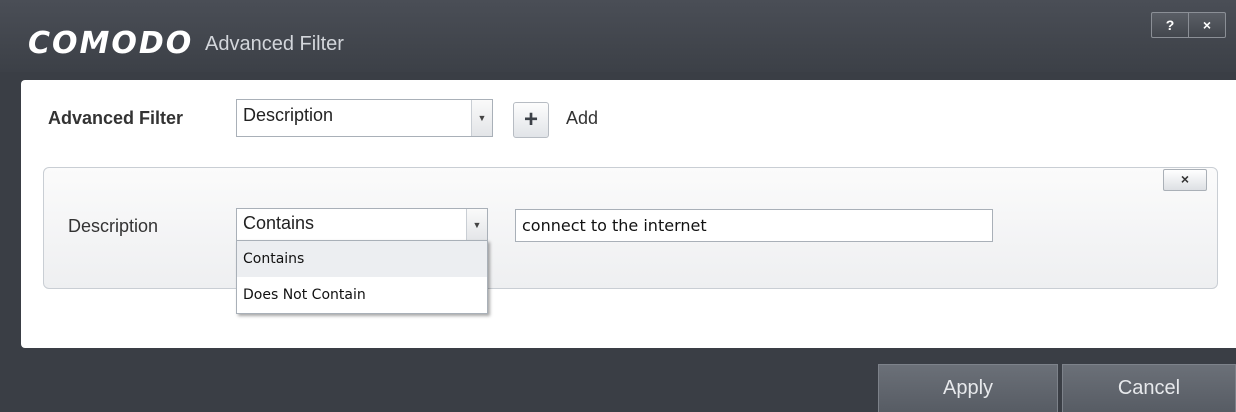 This screenshot has width=1236, height=412. What do you see at coordinates (968, 388) in the screenshot?
I see `apply-button: Apply` at bounding box center [968, 388].